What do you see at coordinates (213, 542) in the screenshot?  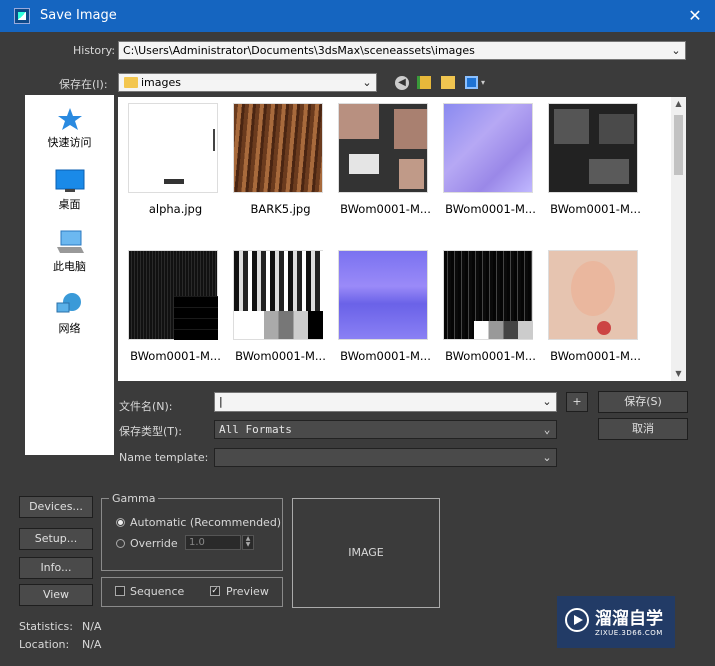 I see `gamma-override-value: 1.0` at bounding box center [213, 542].